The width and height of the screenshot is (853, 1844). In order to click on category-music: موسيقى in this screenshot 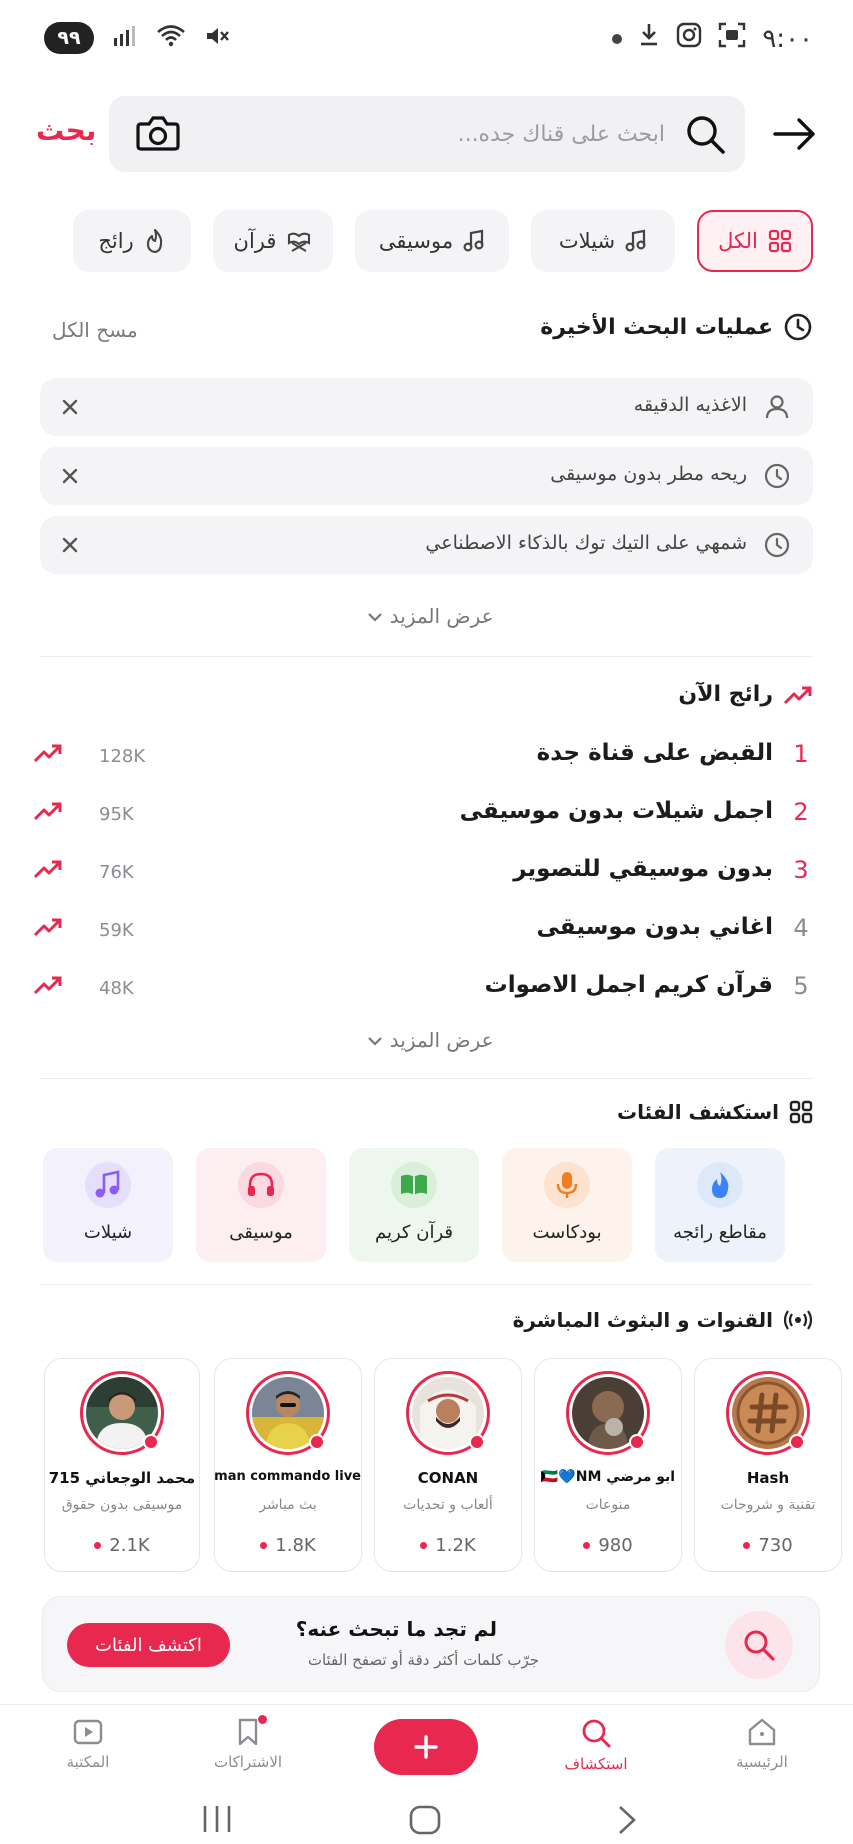, I will do `click(261, 1205)`.